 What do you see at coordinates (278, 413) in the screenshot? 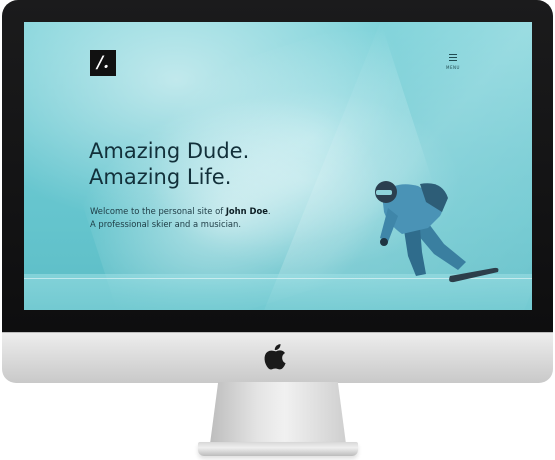
I see `monitor-stand` at bounding box center [278, 413].